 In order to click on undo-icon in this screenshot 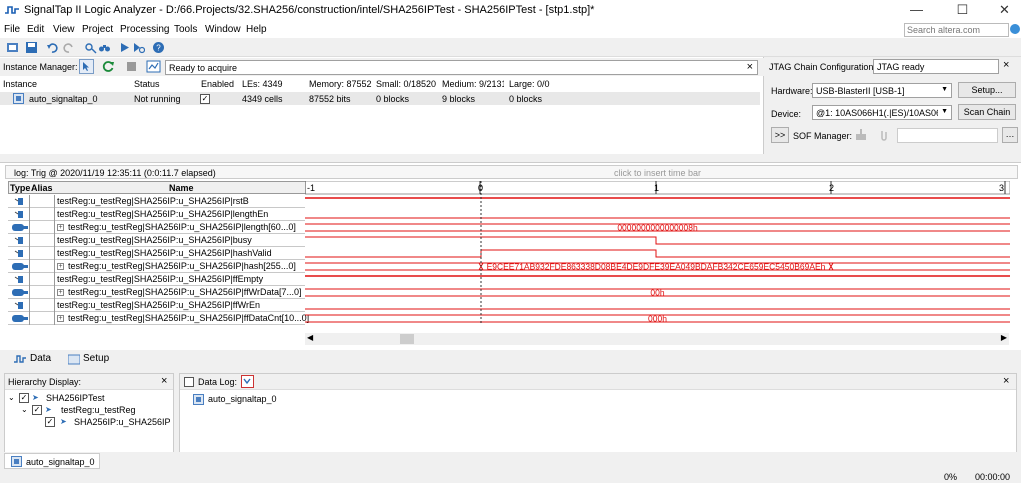, I will do `click(52, 47)`.